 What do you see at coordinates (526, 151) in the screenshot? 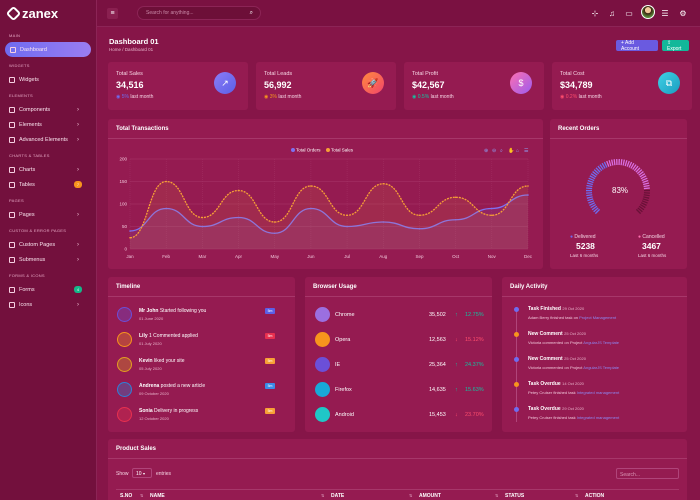
I see `chart-toolbar-icon: ☰` at bounding box center [526, 151].